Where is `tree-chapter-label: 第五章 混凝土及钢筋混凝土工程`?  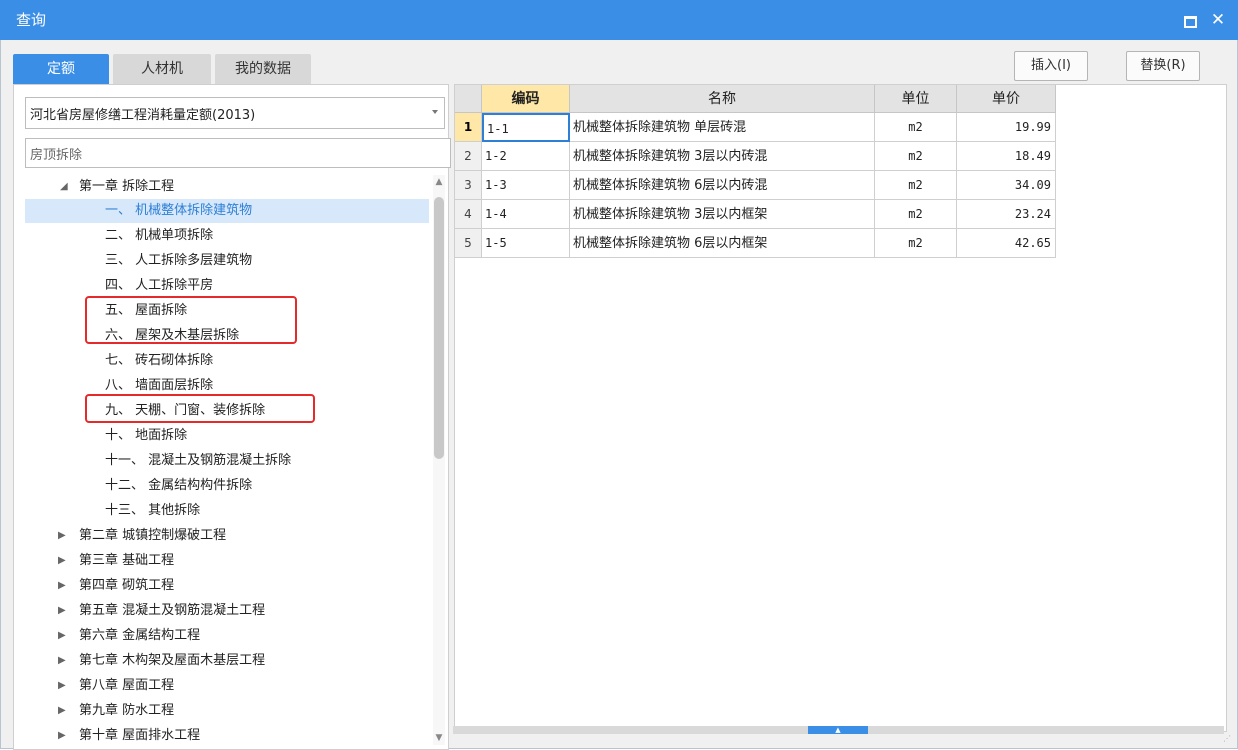
tree-chapter-label: 第五章 混凝土及钢筋混凝土工程 is located at coordinates (172, 610).